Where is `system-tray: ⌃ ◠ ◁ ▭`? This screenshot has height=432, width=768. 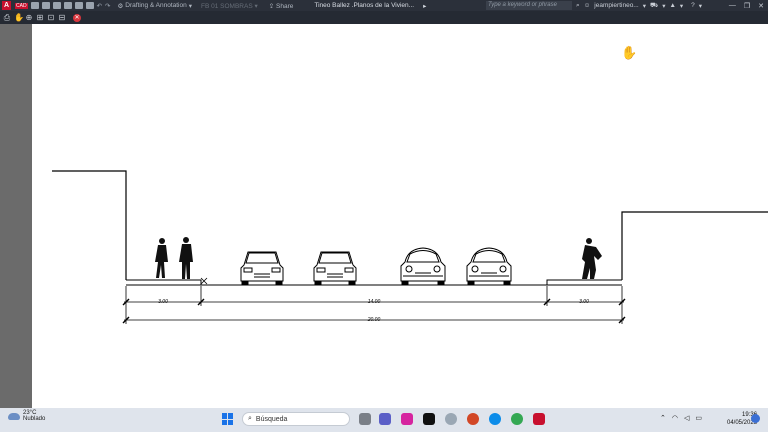
system-tray: ⌃ ◠ ◁ ▭ is located at coordinates (681, 418).